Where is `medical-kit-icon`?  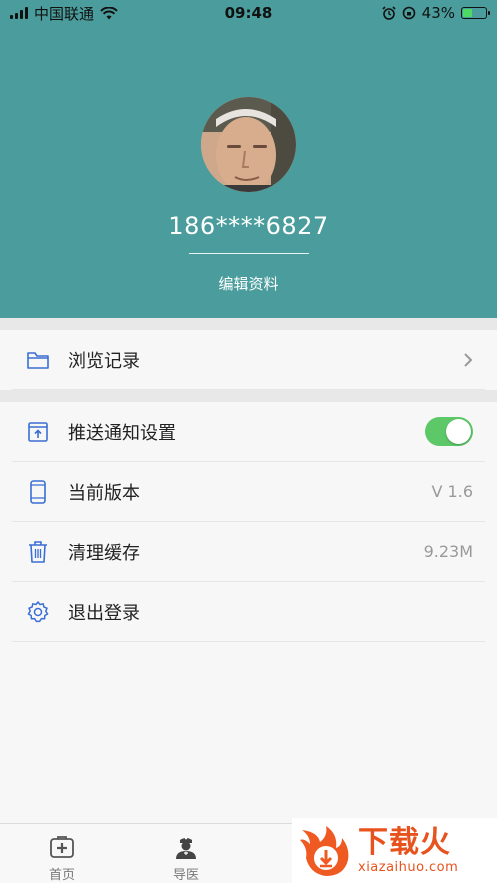
medical-kit-icon is located at coordinates (62, 847).